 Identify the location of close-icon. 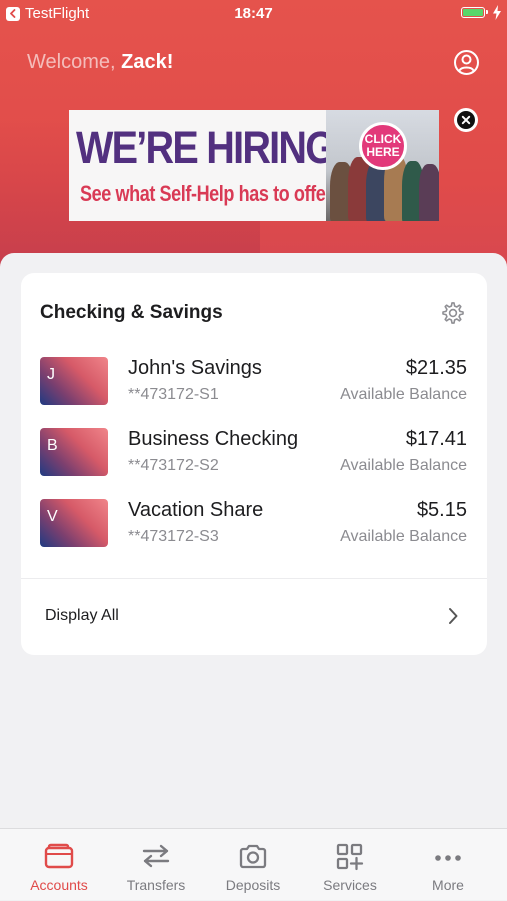
(466, 120).